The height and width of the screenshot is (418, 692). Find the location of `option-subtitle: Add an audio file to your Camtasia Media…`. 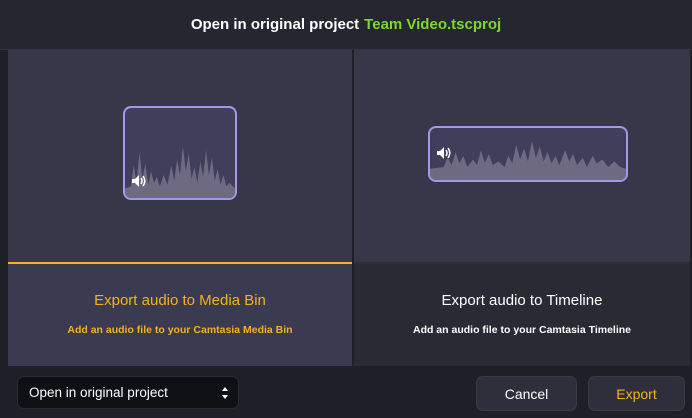

option-subtitle: Add an audio file to your Camtasia Media… is located at coordinates (180, 330).